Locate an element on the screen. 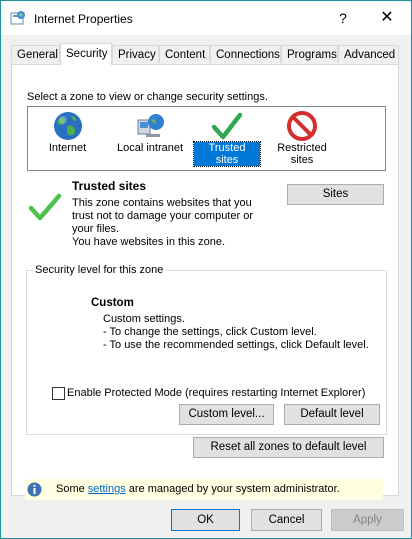  settings-link: settings is located at coordinates (107, 489).